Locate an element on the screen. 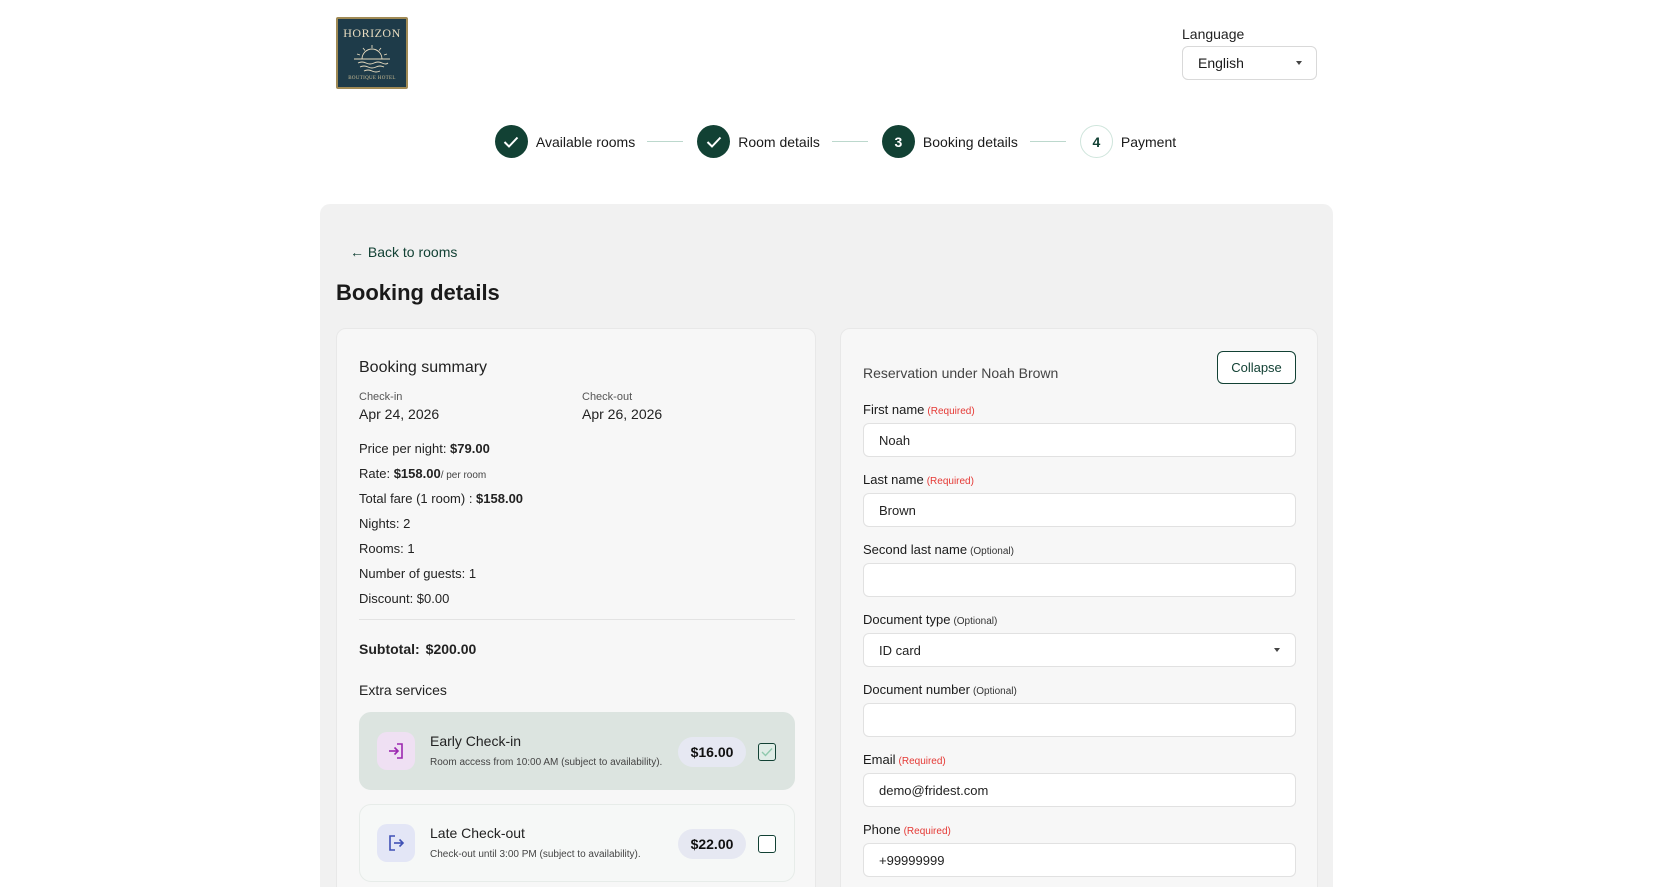  field-label: Second last name is located at coordinates (915, 549).